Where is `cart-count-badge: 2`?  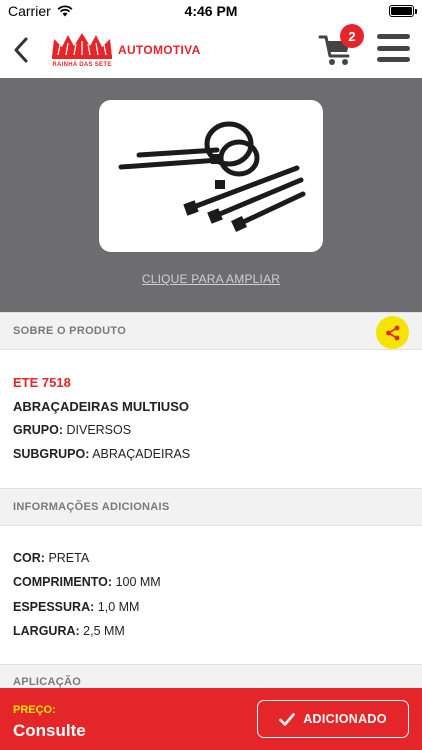 cart-count-badge: 2 is located at coordinates (352, 36).